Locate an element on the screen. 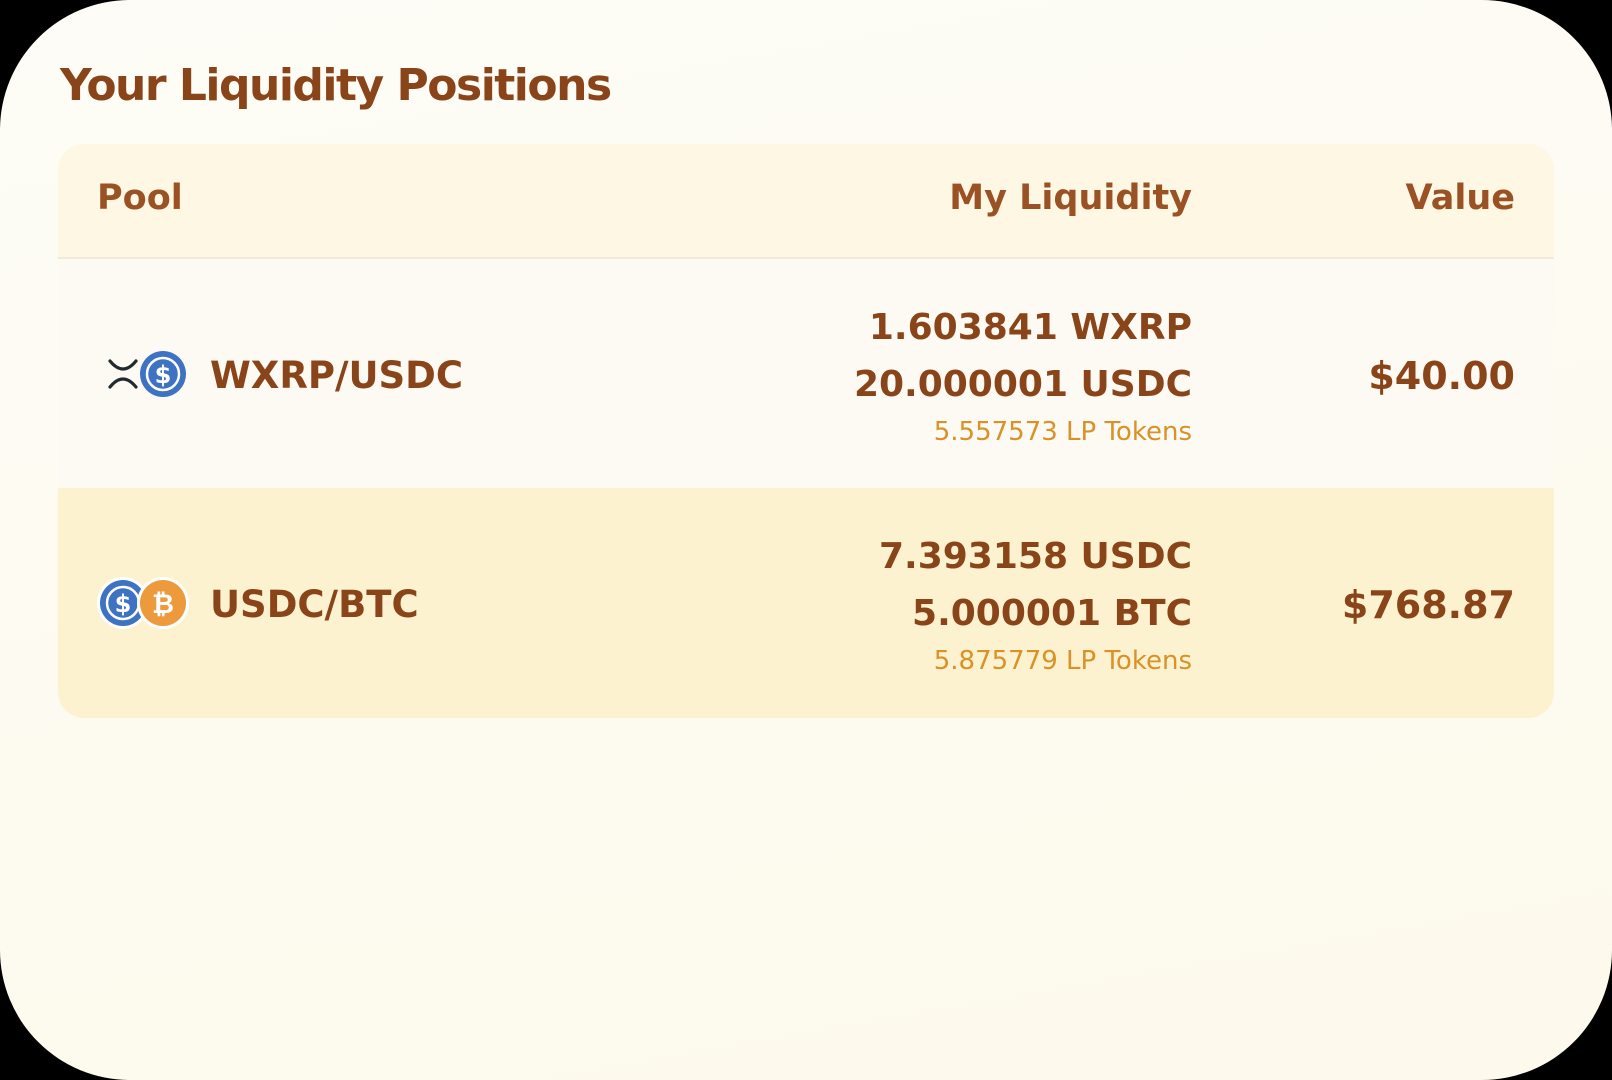 The image size is (1612, 1080). btc-icon: ₿ is located at coordinates (163, 603).